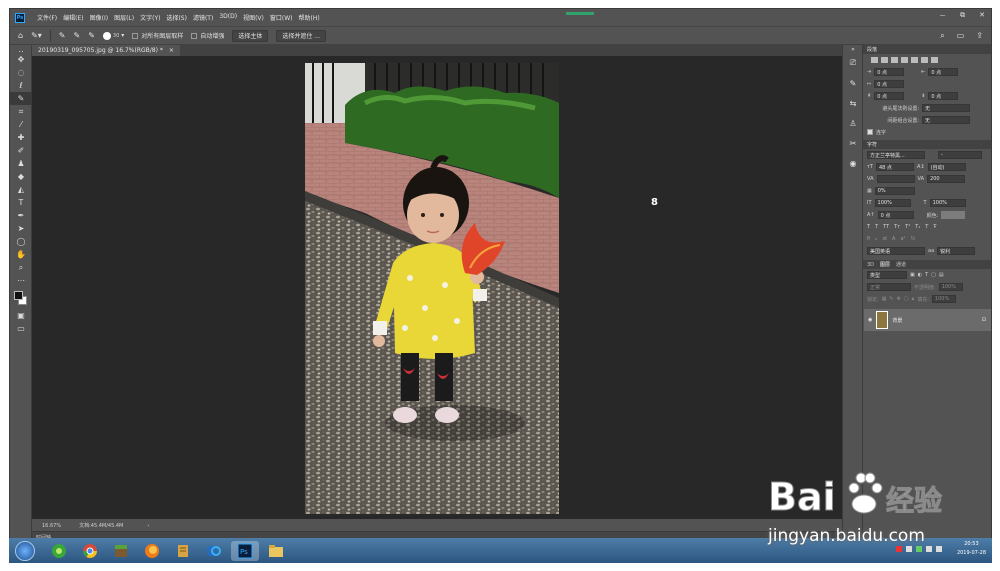 This screenshot has width=1000, height=571. Describe the element at coordinates (47, 17) in the screenshot. I see `menu-file: 文件(F)` at that location.